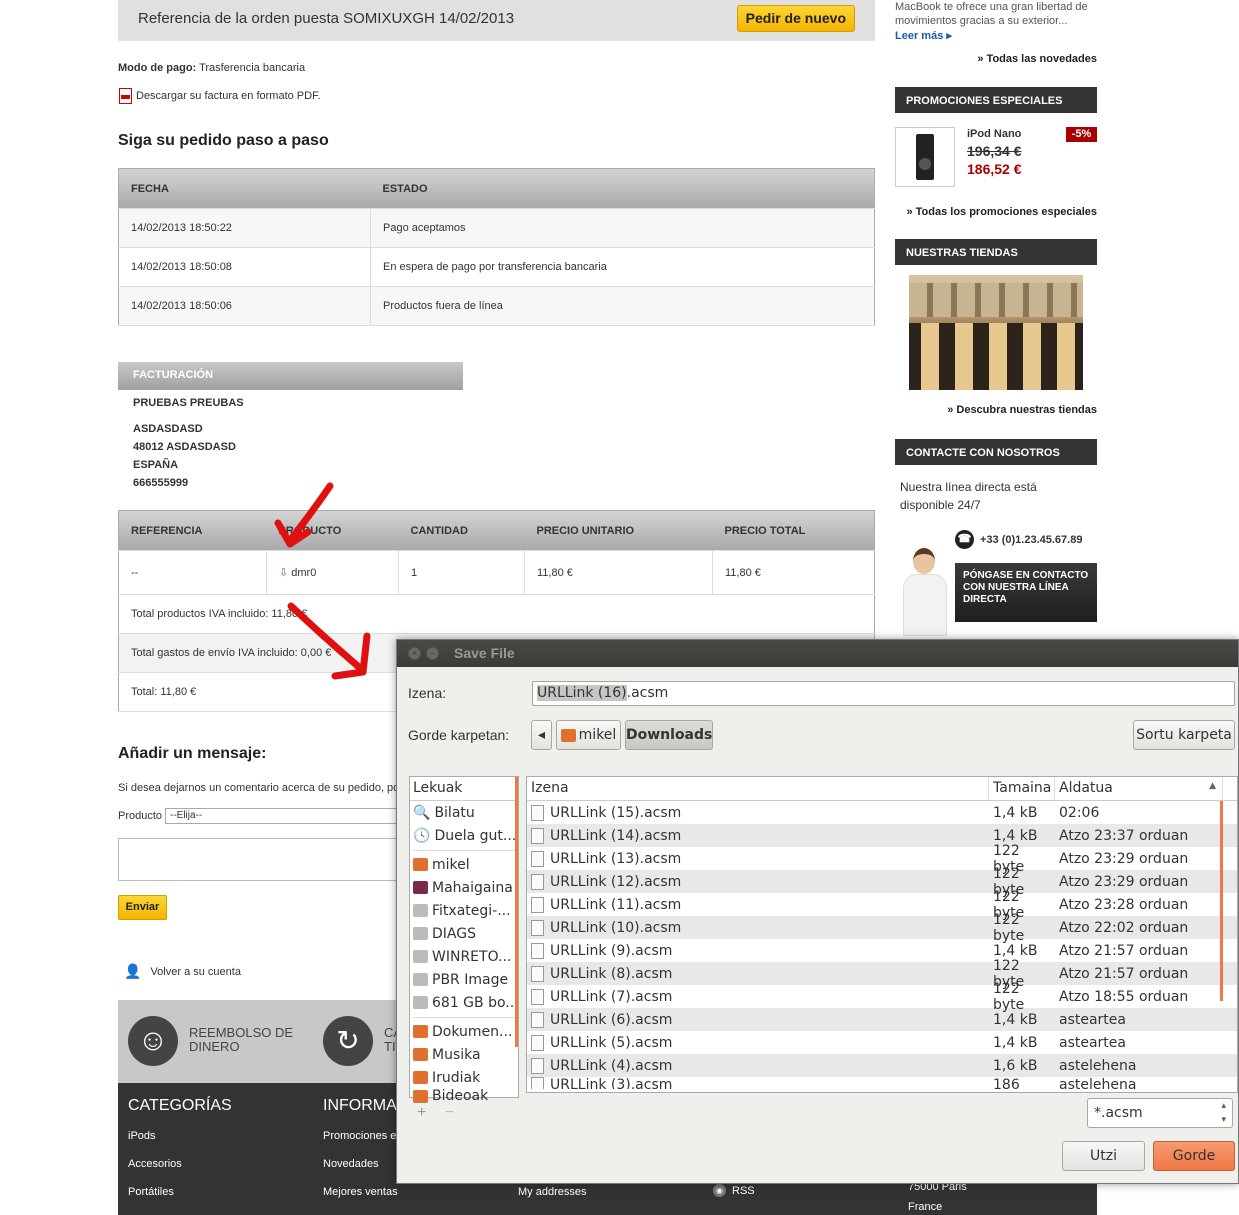  I want to click on file-row: URLLink (6).acsm 1,4 kB asteartea, so click(882, 1019).